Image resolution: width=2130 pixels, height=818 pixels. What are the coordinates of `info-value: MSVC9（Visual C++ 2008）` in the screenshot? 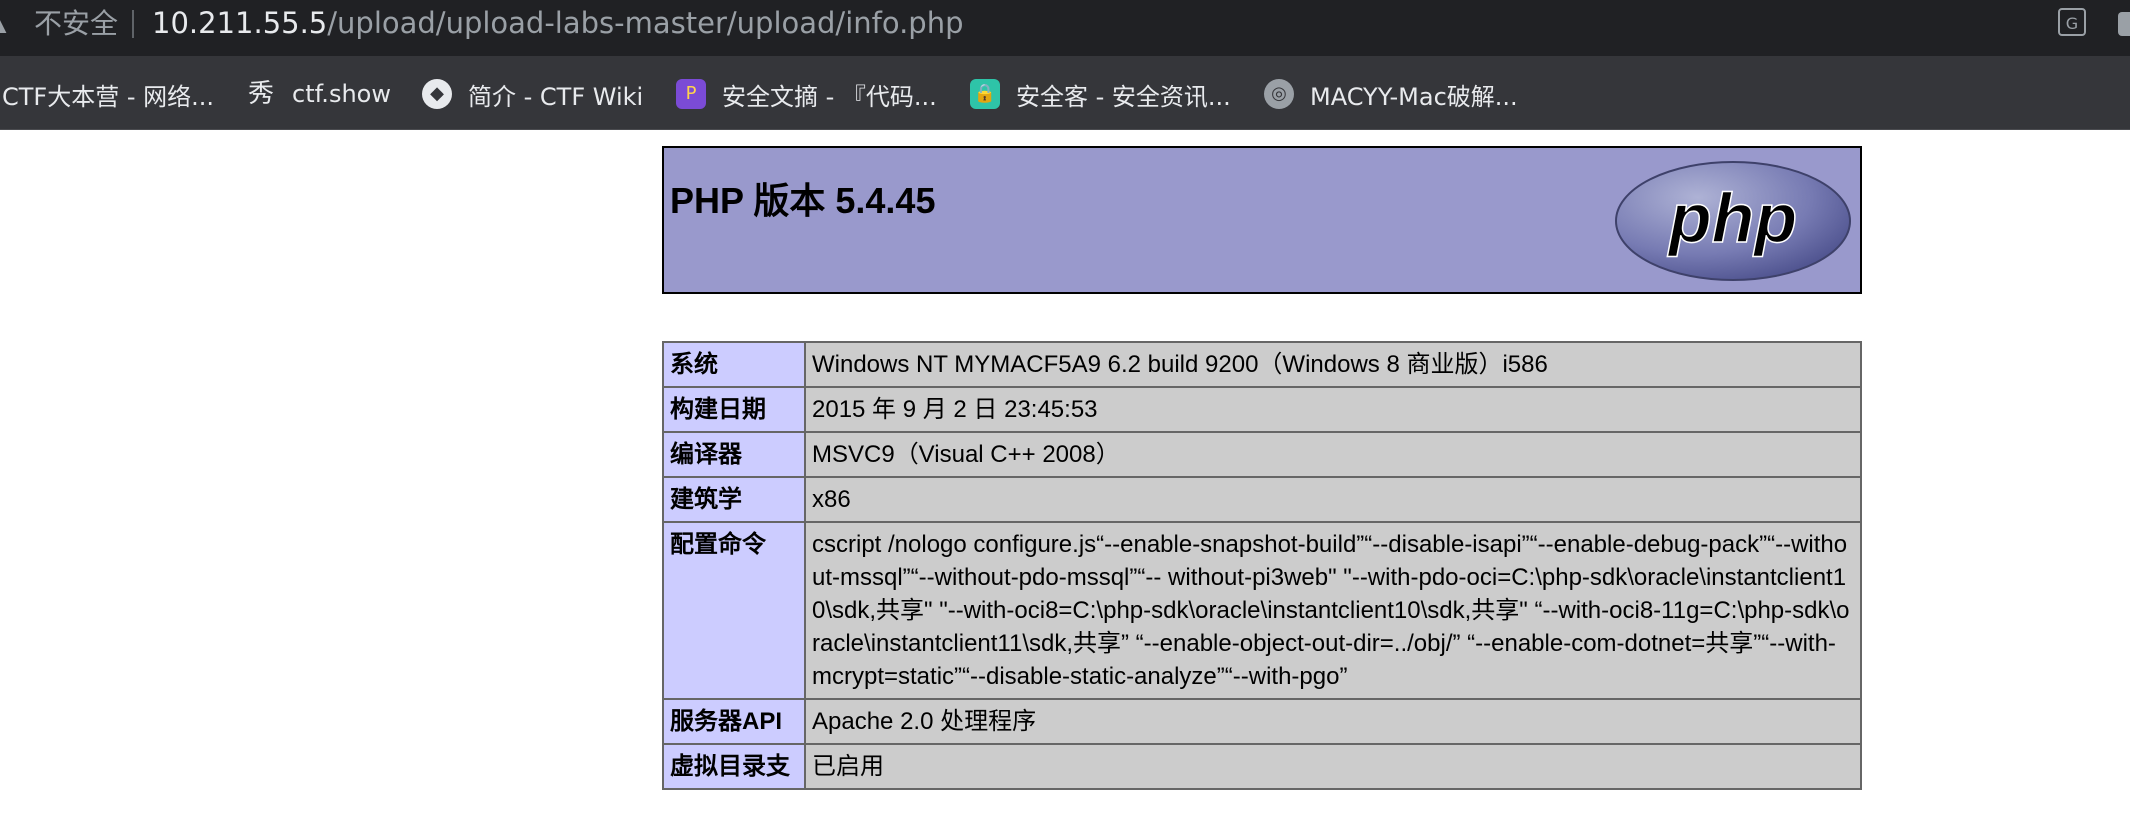 It's located at (1333, 454).